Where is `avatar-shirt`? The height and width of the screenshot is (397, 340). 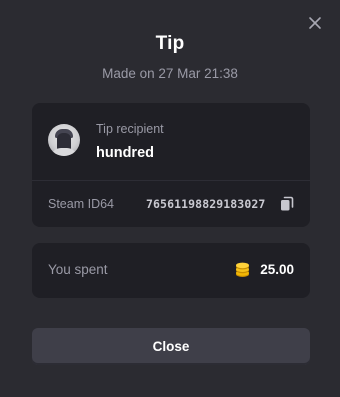 avatar-shirt is located at coordinates (64, 152).